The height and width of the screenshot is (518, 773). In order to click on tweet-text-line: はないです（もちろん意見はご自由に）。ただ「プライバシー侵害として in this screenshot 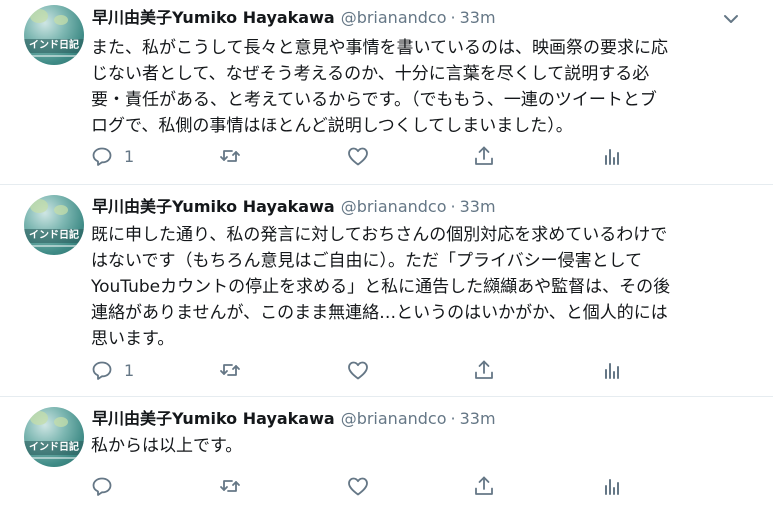, I will do `click(367, 261)`.